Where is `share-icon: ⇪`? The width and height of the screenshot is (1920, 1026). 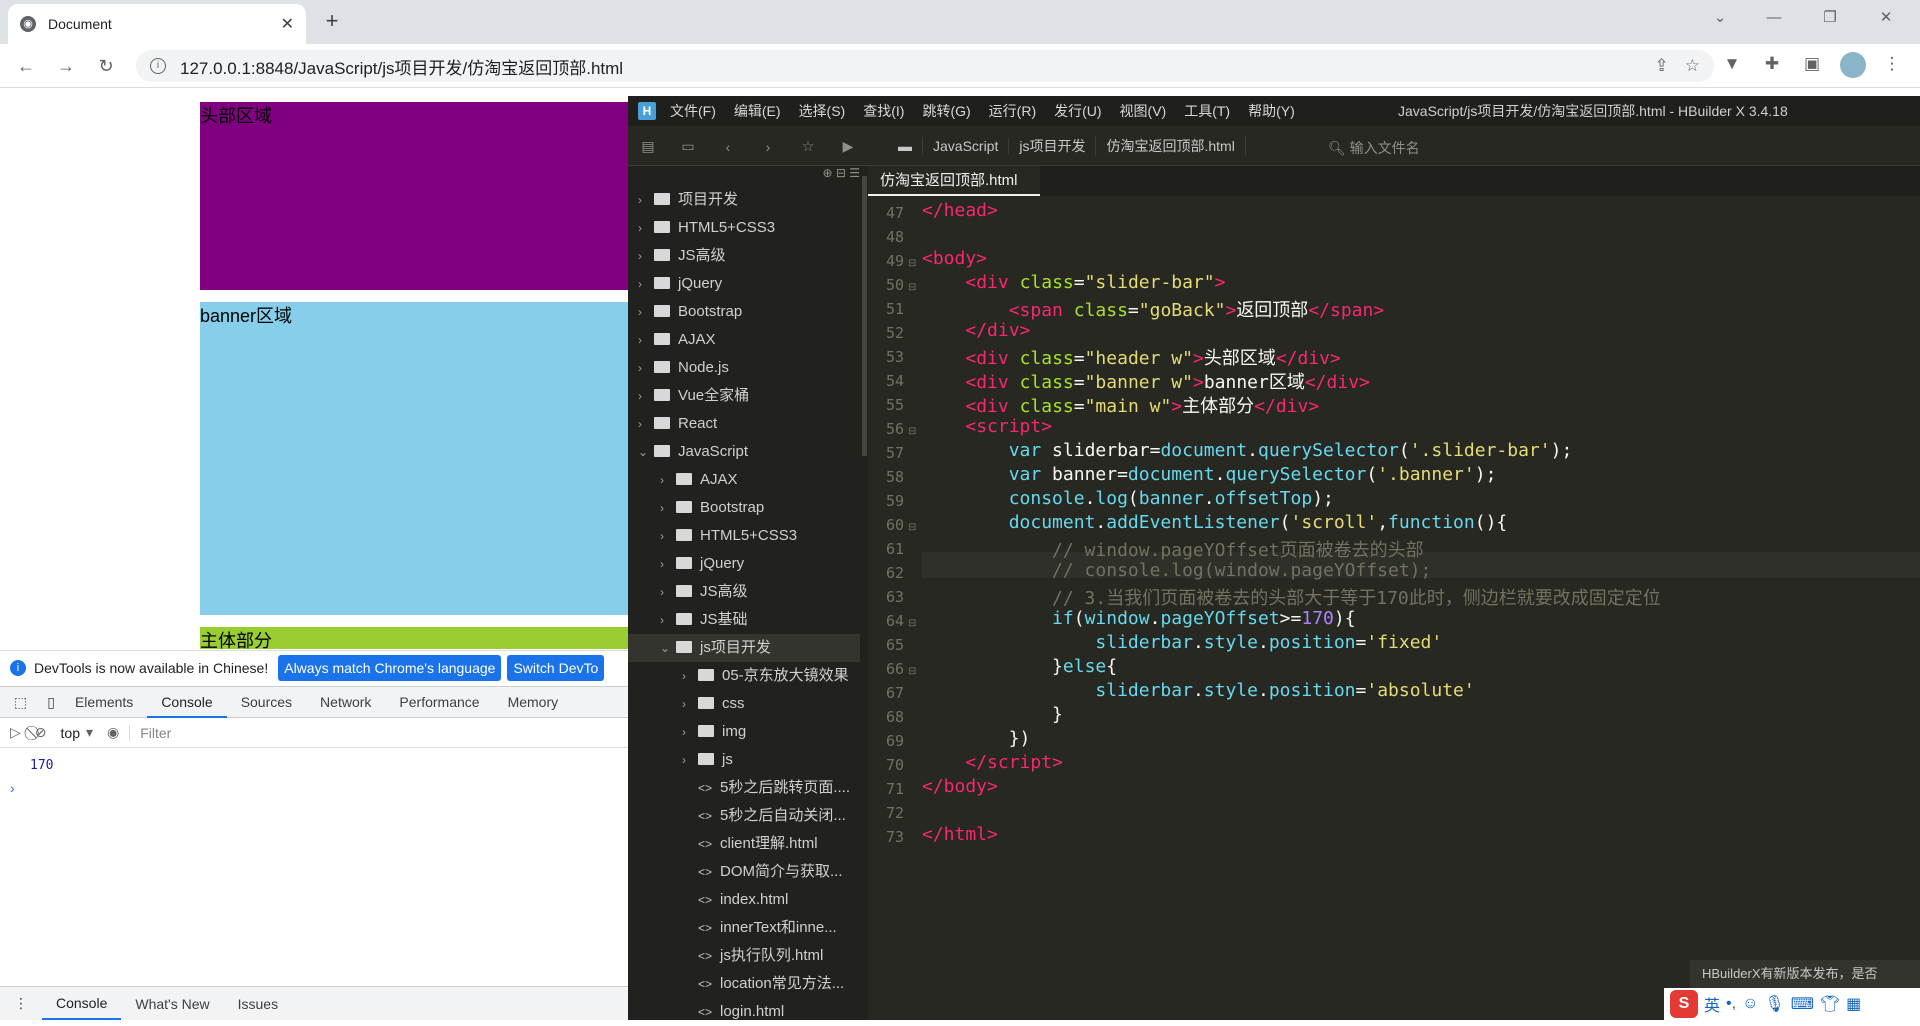
share-icon: ⇪ is located at coordinates (1662, 66).